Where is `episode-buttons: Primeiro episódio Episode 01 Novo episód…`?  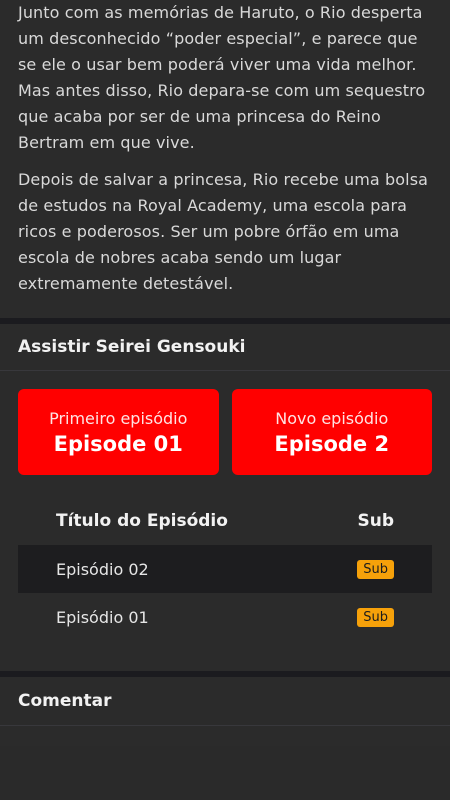 episode-buttons: Primeiro episódio Episode 01 Novo episód… is located at coordinates (225, 432).